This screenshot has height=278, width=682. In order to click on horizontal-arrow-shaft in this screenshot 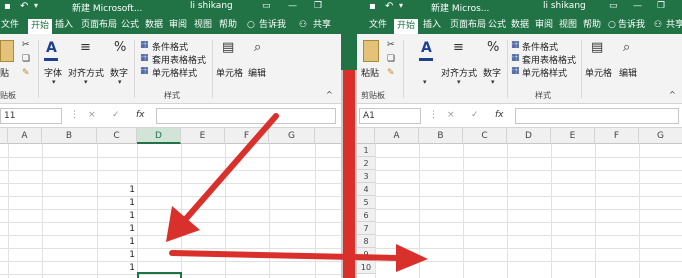, I will do `click(285, 255)`.